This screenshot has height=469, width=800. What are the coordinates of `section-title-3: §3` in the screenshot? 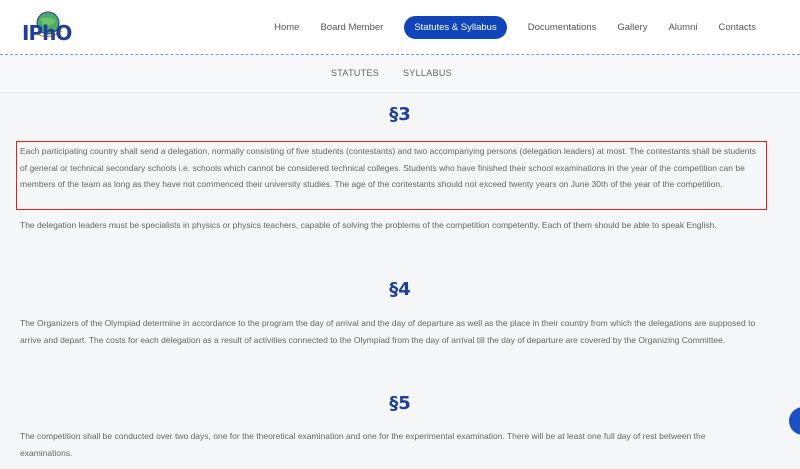 It's located at (400, 114).